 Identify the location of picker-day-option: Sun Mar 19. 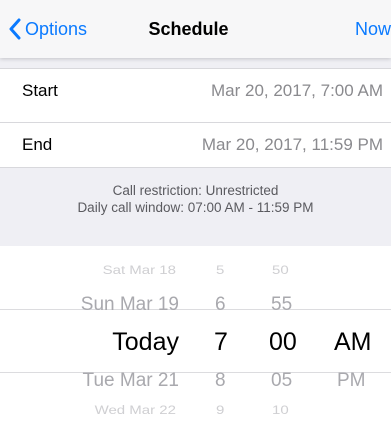
(130, 305).